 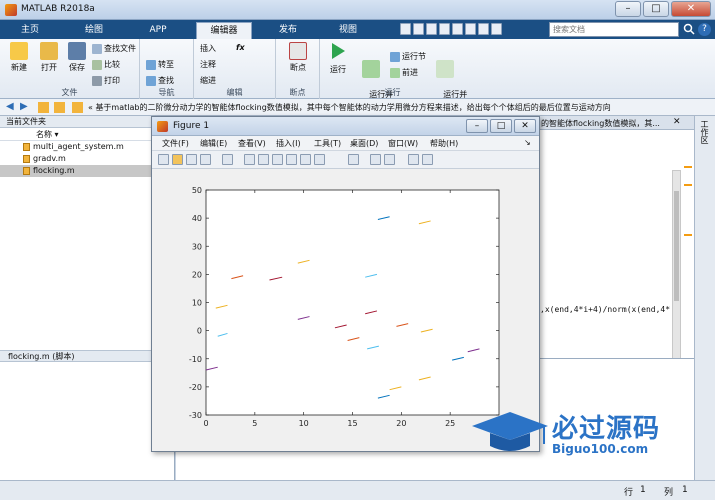 I want to click on find-files-button: 查找文件, so click(x=114, y=48).